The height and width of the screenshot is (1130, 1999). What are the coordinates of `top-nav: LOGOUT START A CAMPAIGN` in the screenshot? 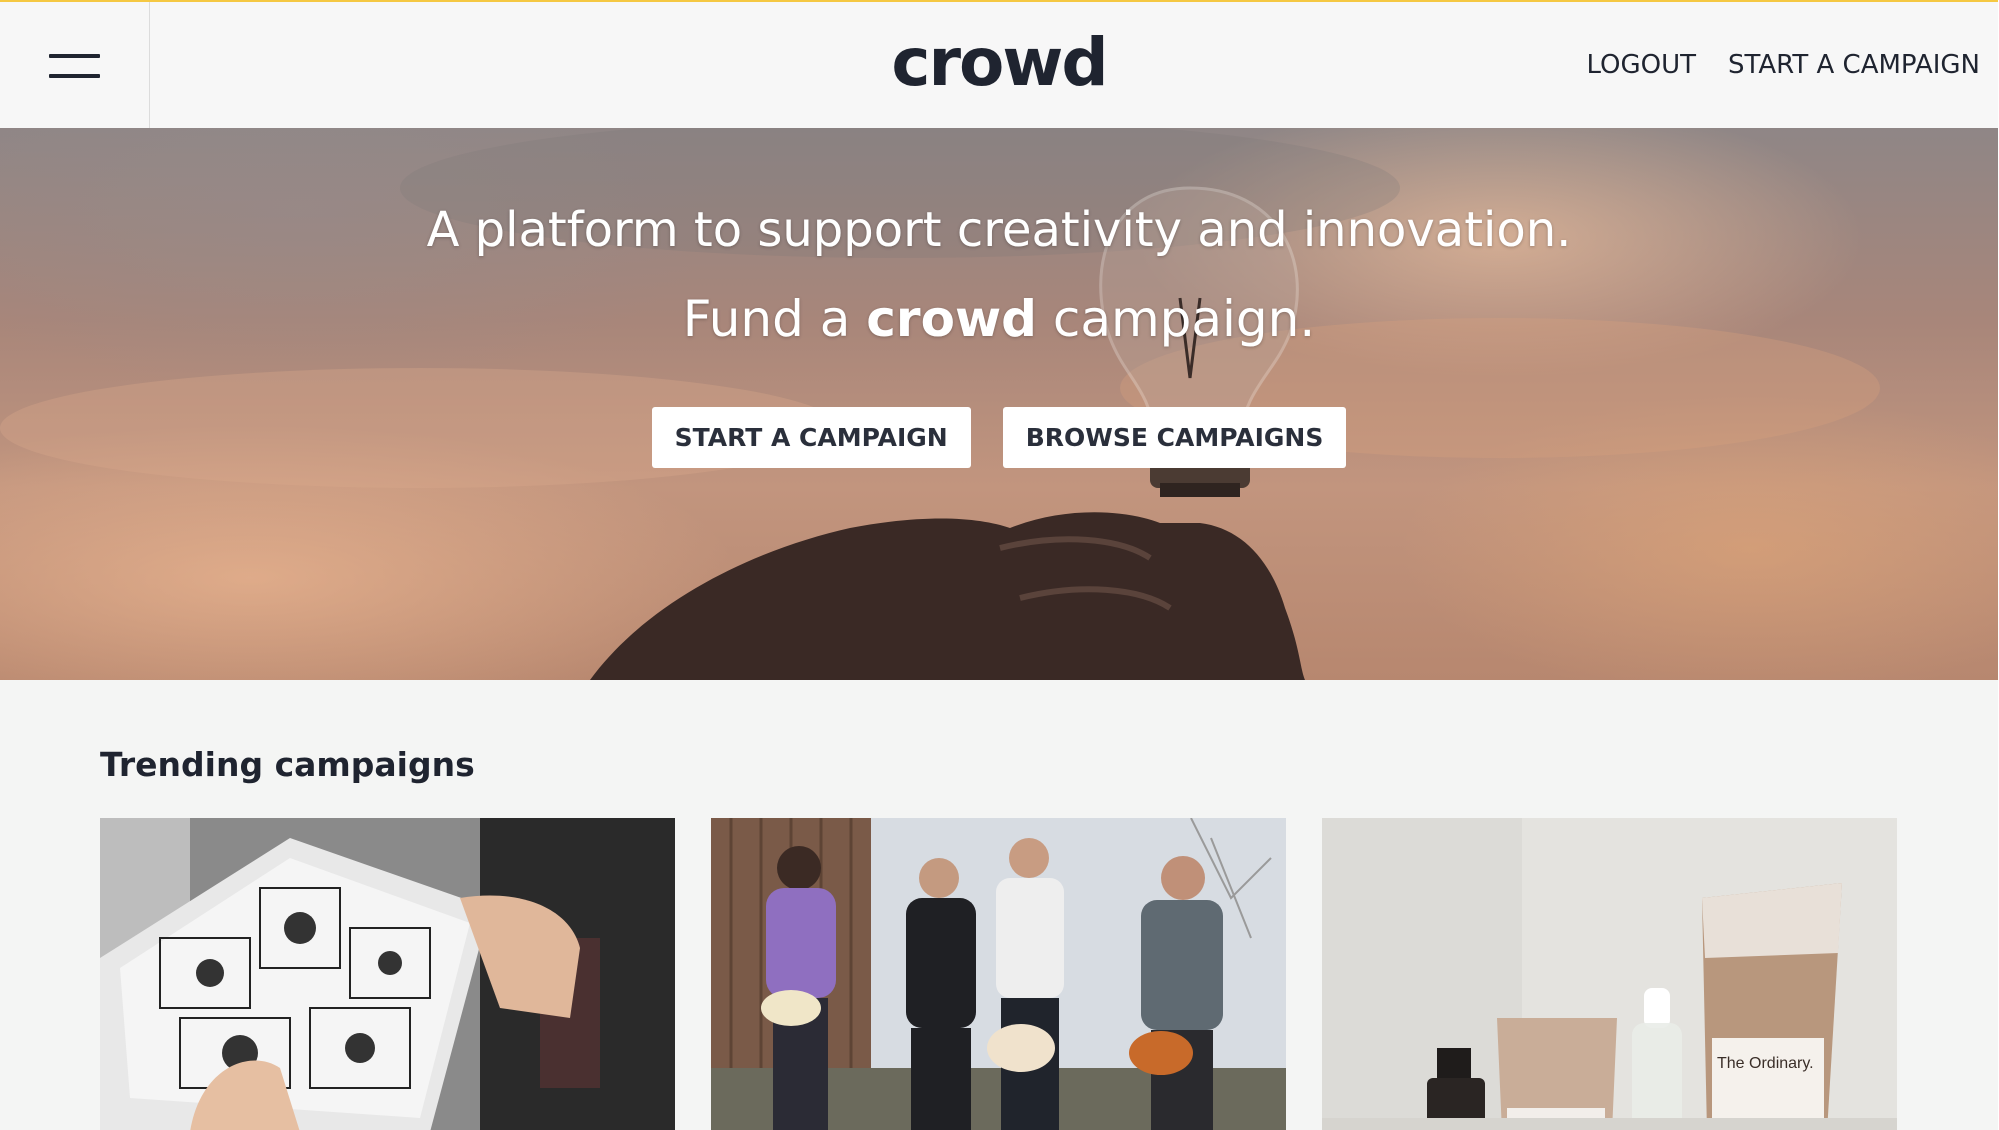 It's located at (1783, 65).